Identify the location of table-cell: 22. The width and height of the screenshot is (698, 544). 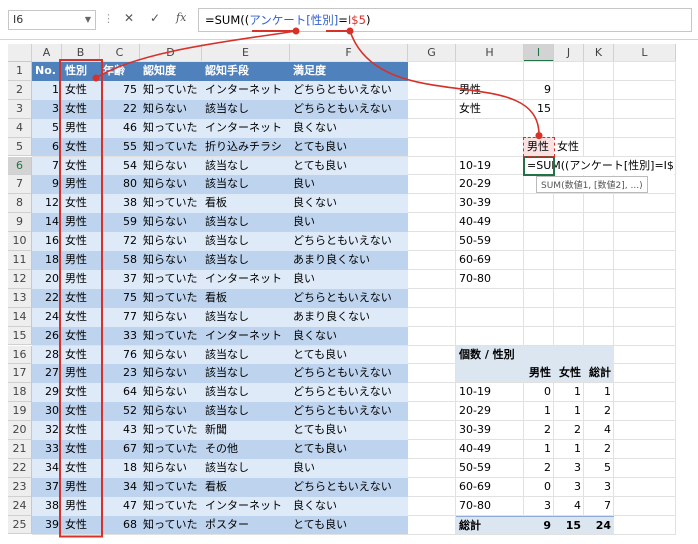
(120, 109).